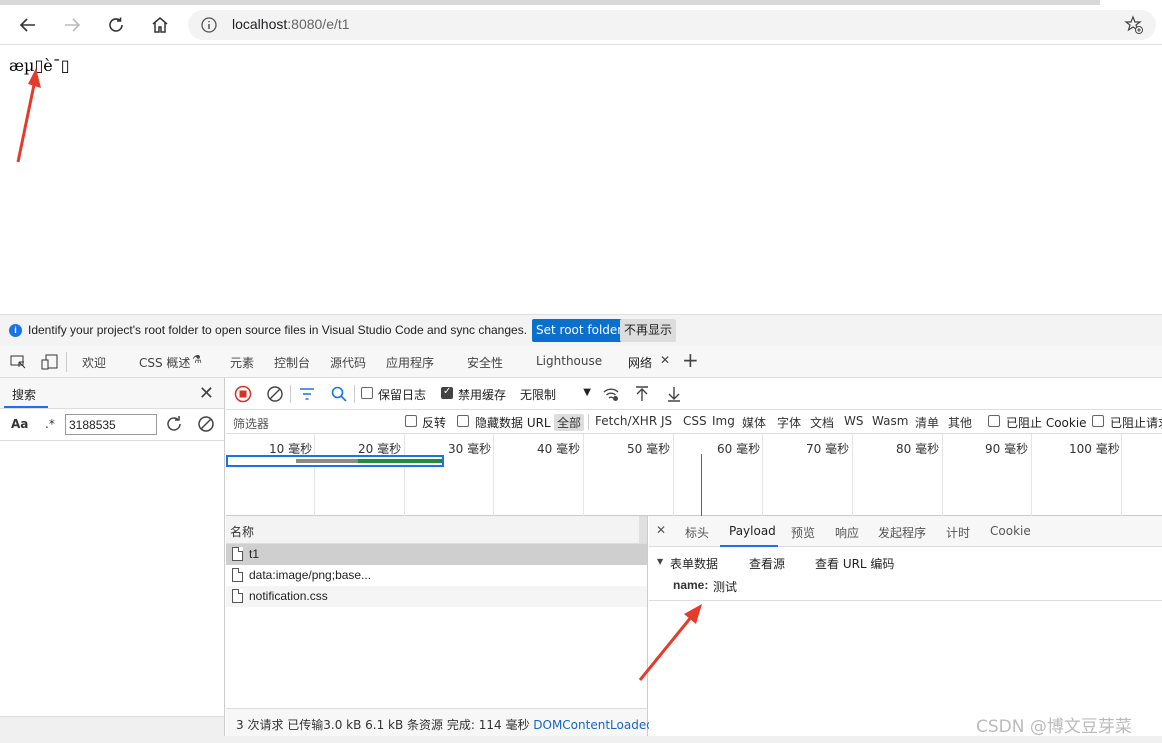 This screenshot has width=1162, height=743. What do you see at coordinates (160, 25) in the screenshot?
I see `home-button` at bounding box center [160, 25].